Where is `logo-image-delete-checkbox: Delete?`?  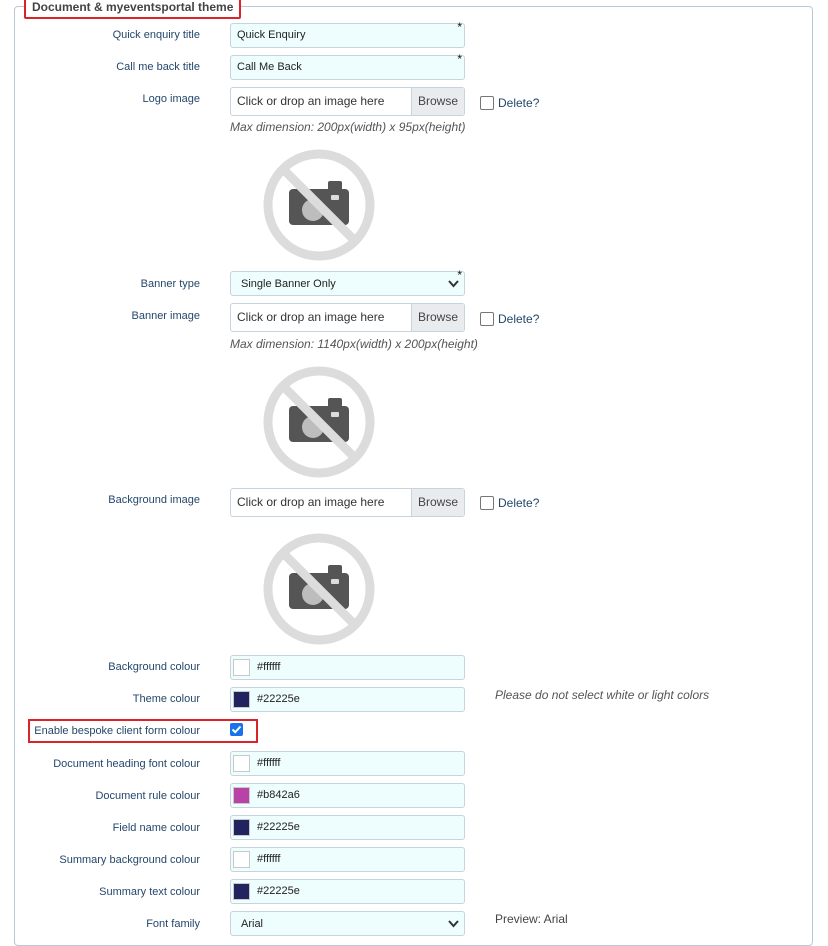
logo-image-delete-checkbox: Delete? is located at coordinates (509, 103).